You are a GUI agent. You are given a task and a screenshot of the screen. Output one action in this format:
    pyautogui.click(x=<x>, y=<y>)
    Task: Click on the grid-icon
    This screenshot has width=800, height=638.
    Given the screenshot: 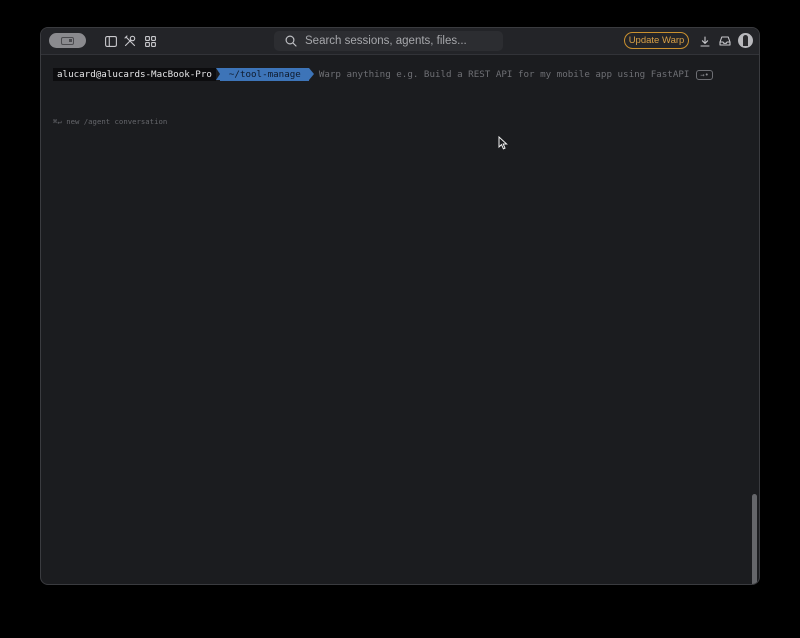 What is the action you would take?
    pyautogui.click(x=150, y=41)
    